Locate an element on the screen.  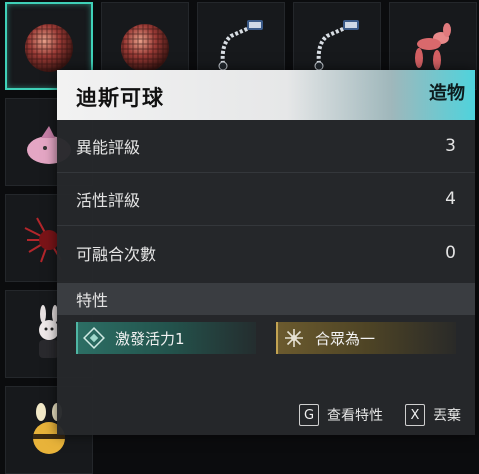
stat-row: 異能評級 3 is located at coordinates (266, 146).